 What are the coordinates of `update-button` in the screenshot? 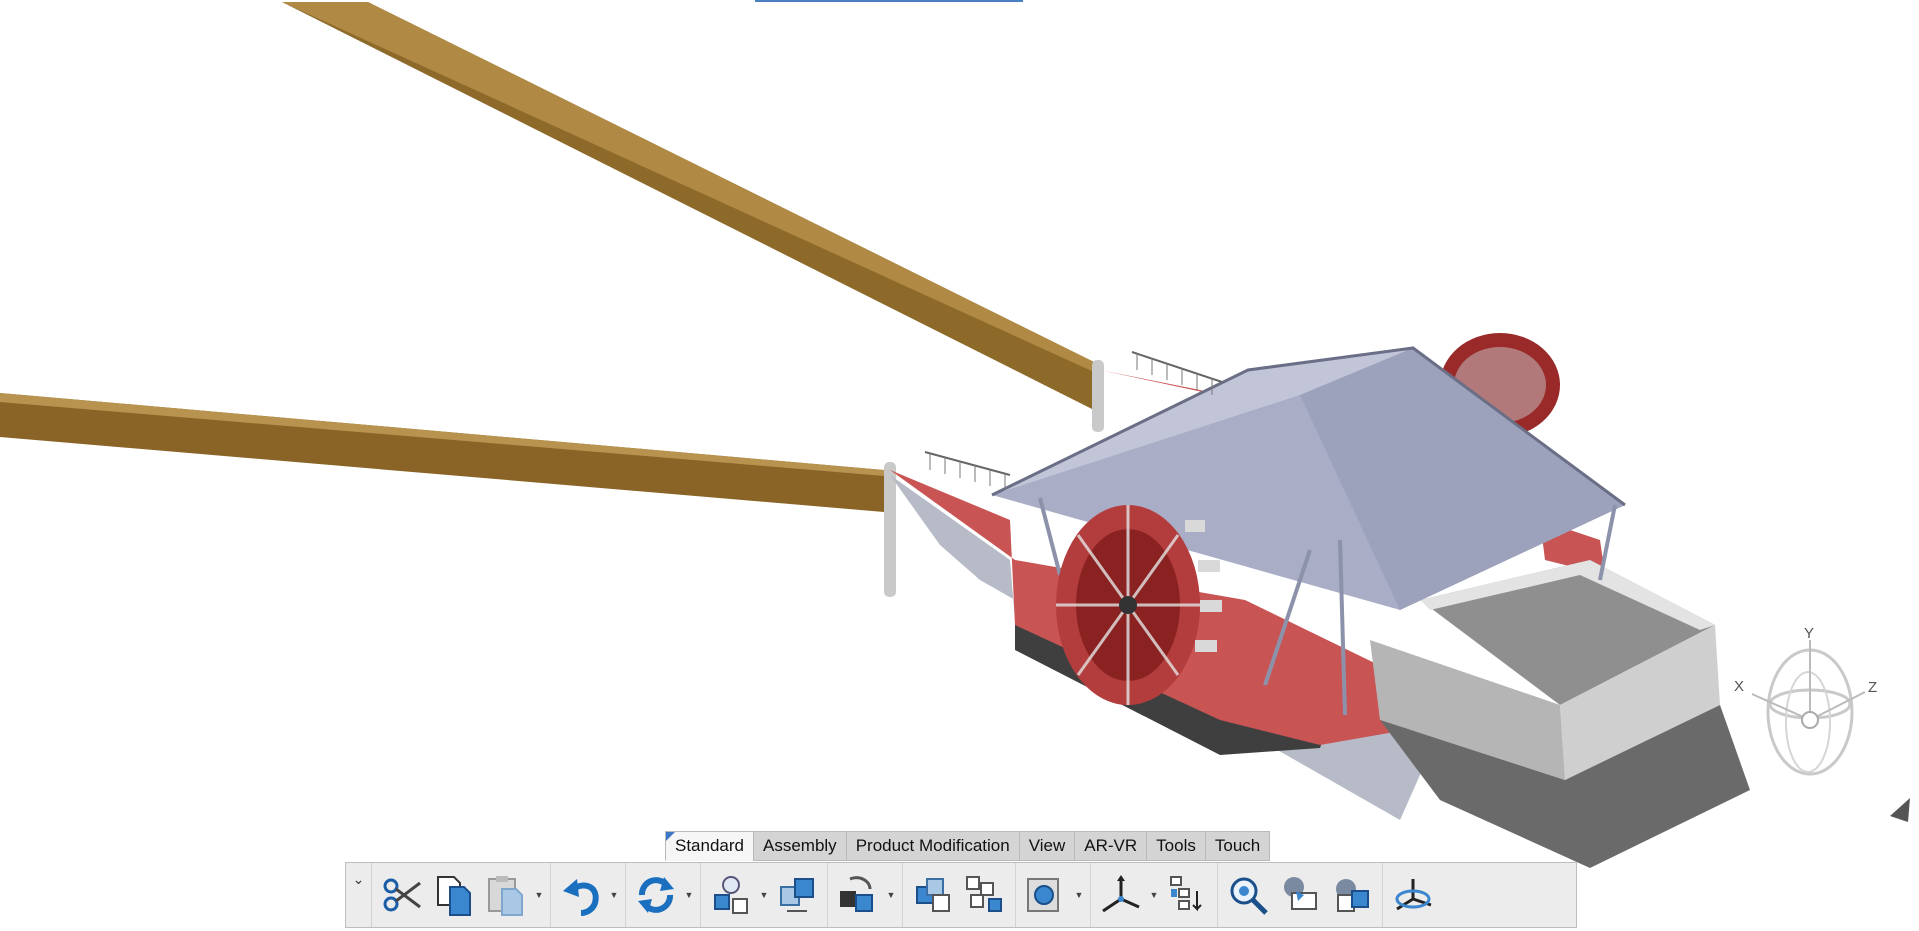 It's located at (656, 895).